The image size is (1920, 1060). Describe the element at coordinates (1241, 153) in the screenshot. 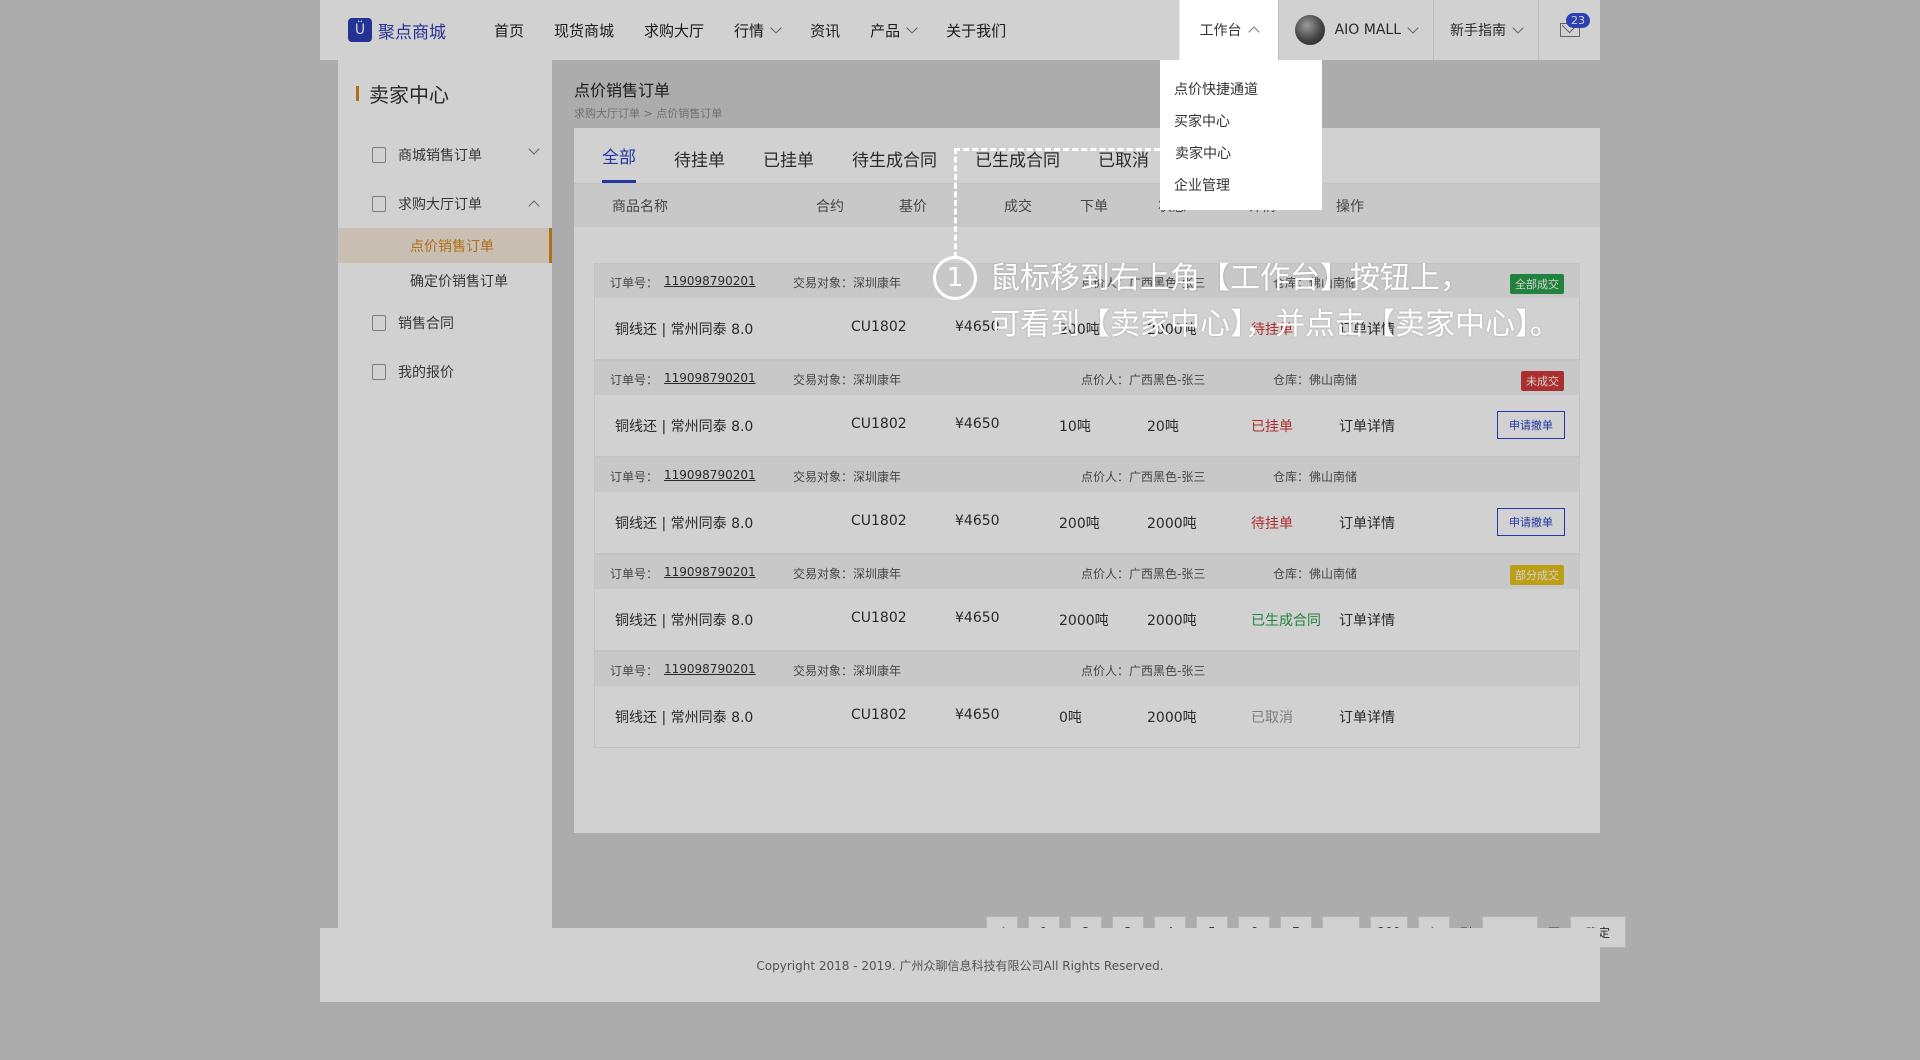

I see `dropdown-item: 卖家中心` at that location.